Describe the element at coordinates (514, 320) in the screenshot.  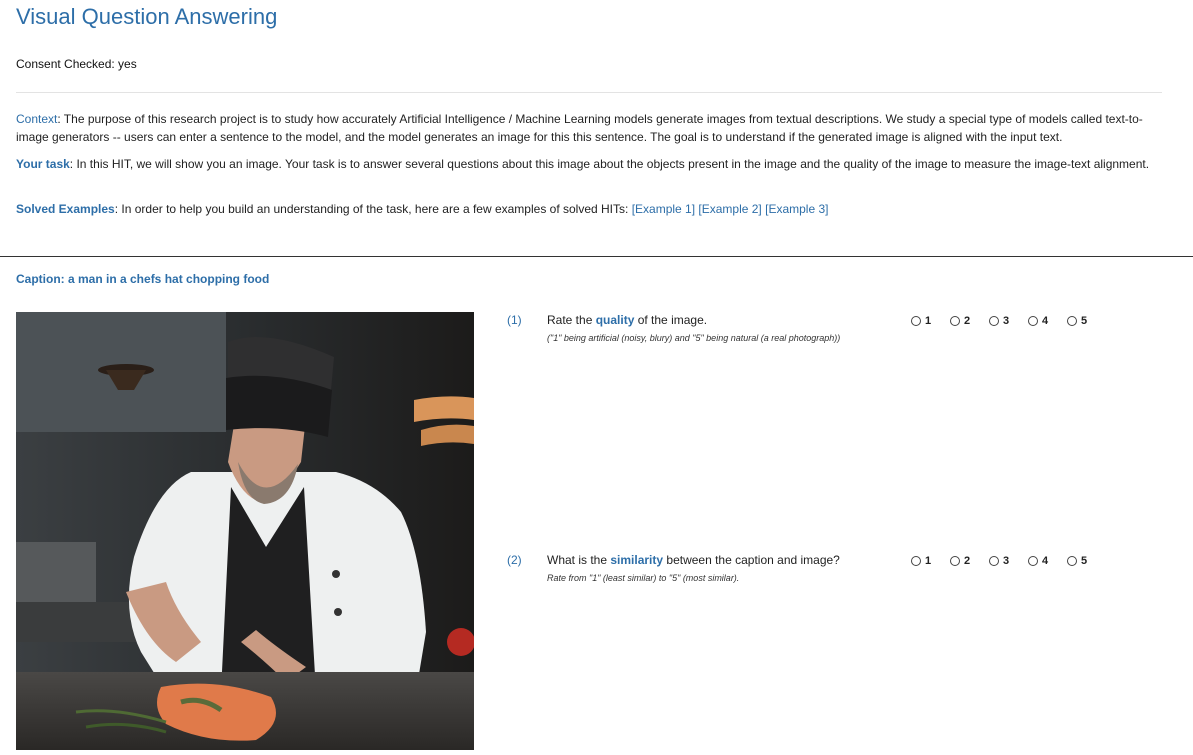
I see `question-1-number: (1)` at that location.